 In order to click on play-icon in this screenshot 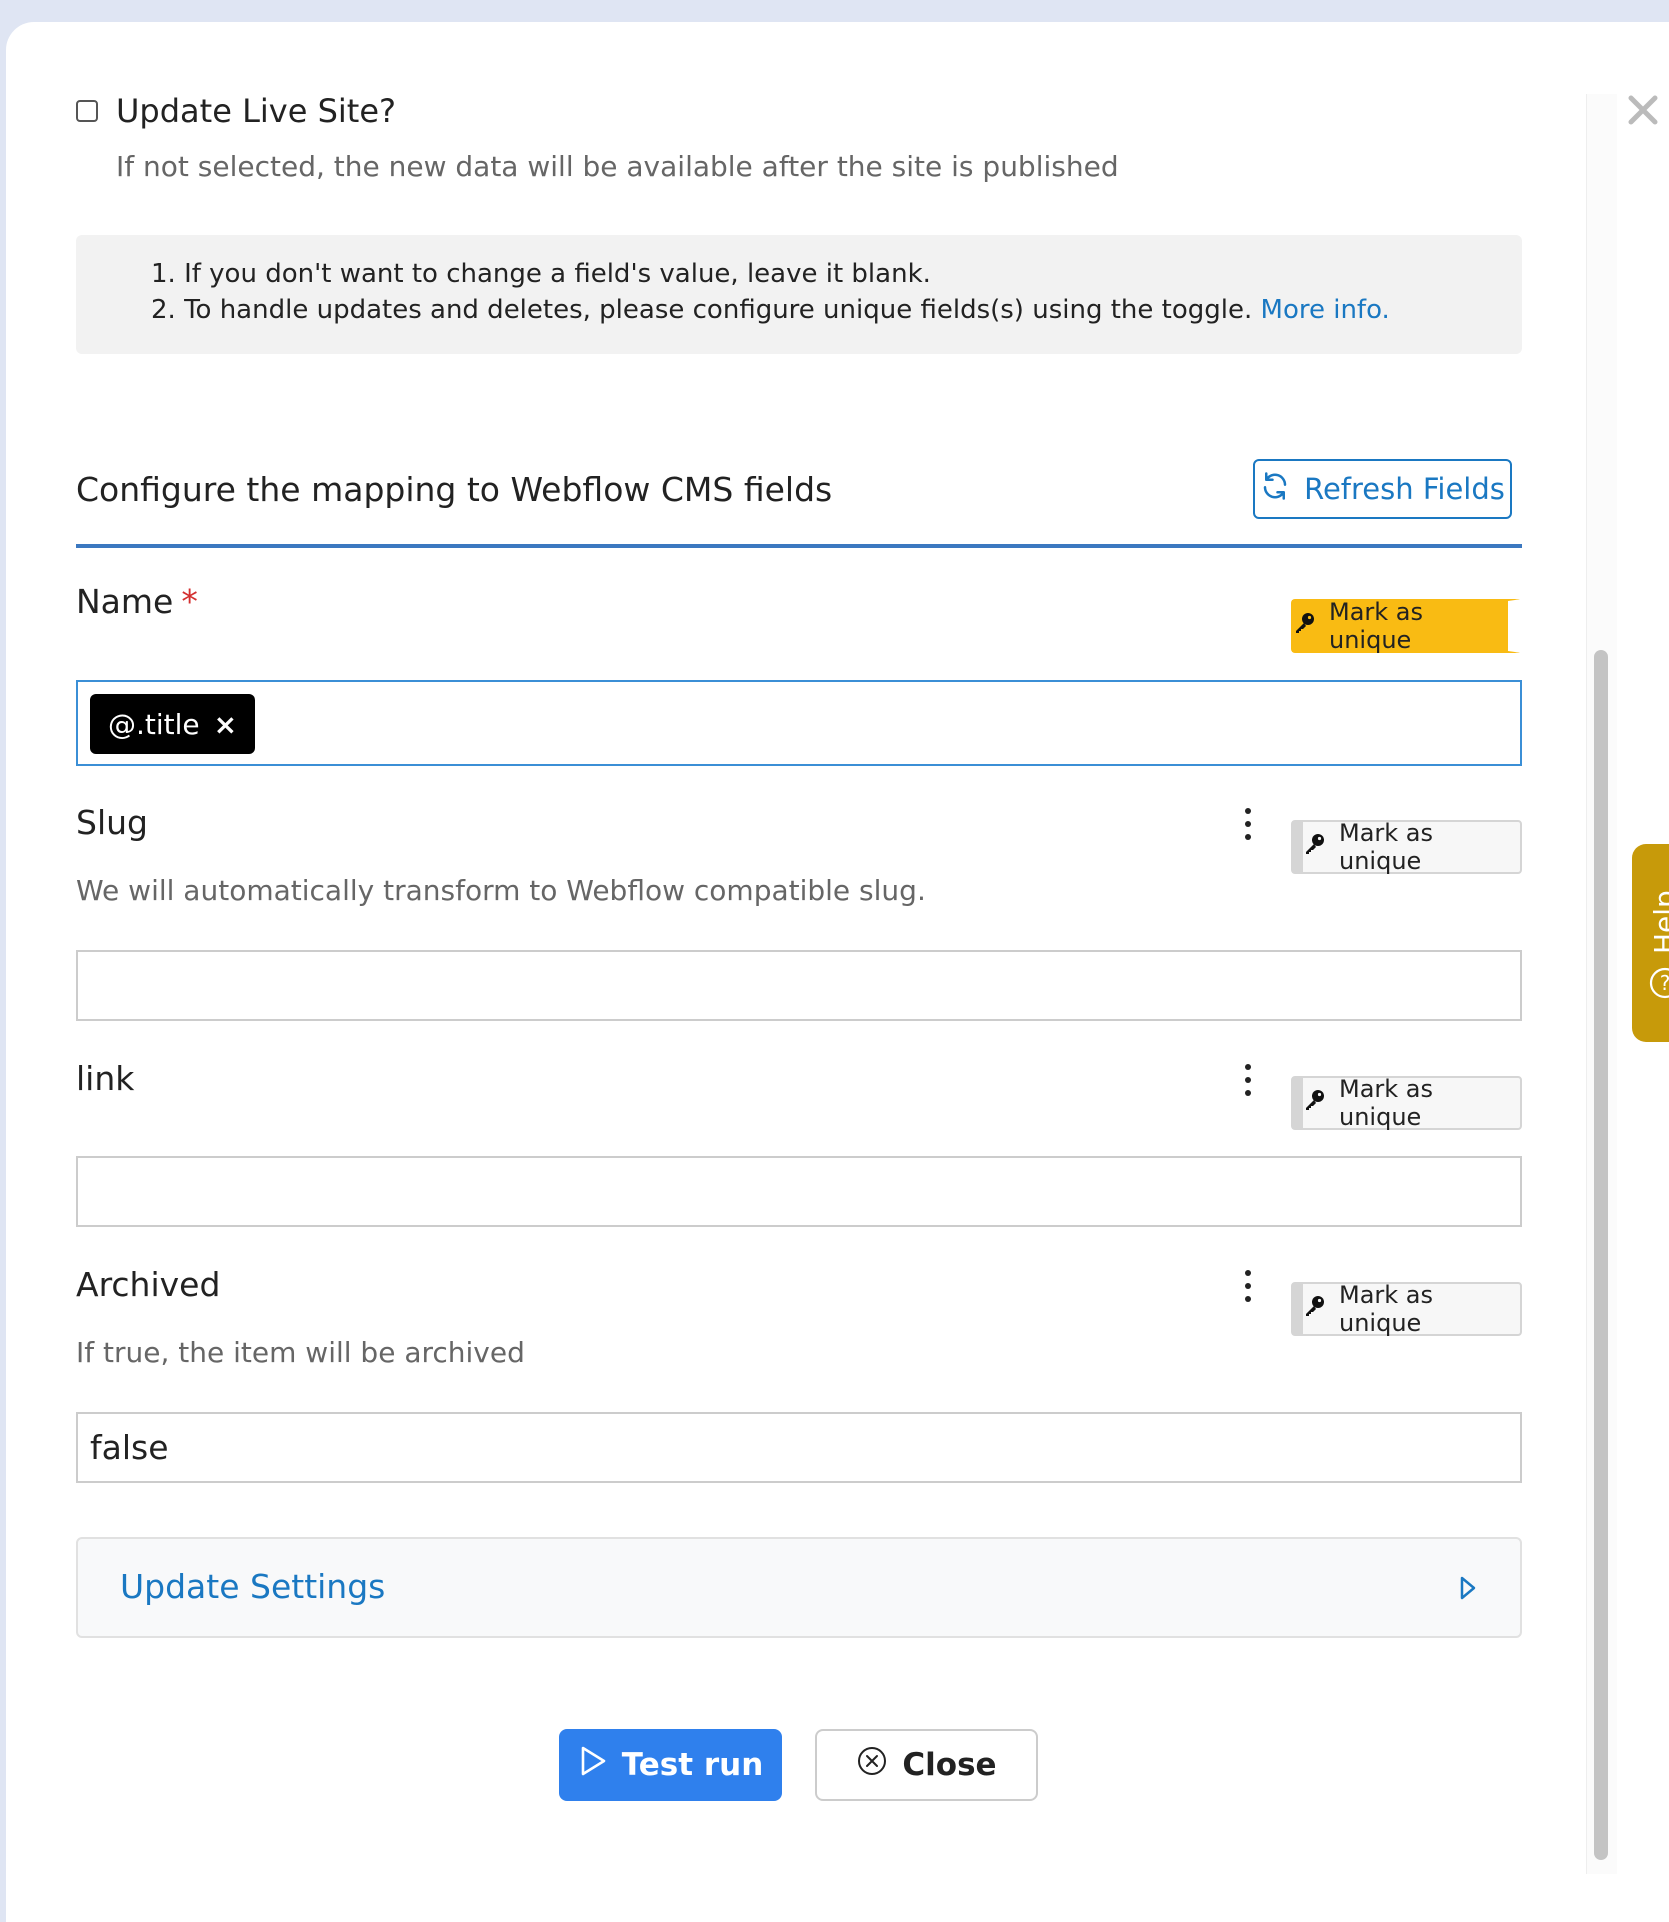, I will do `click(593, 1765)`.